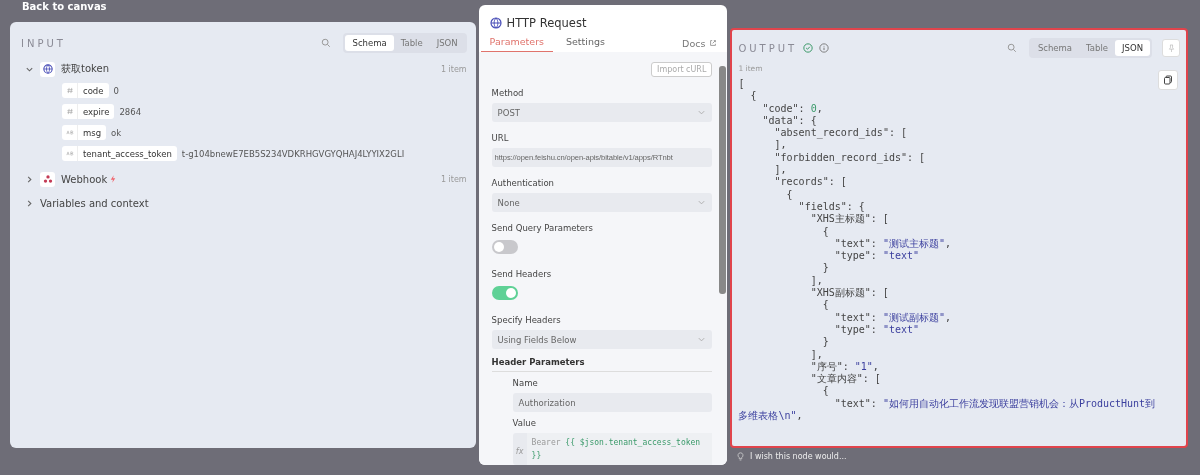 Image resolution: width=1200 pixels, height=475 pixels. I want to click on panel-title: OUTPUT, so click(768, 48).